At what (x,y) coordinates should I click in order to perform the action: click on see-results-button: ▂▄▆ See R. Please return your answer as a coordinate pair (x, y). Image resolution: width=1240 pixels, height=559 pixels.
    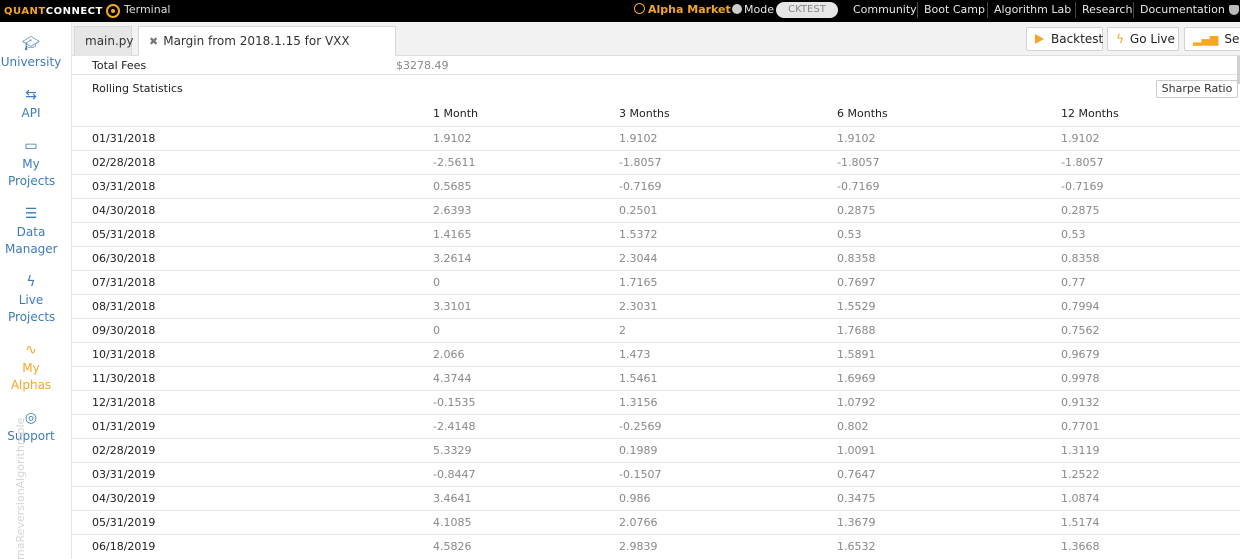
    Looking at the image, I should click on (1212, 39).